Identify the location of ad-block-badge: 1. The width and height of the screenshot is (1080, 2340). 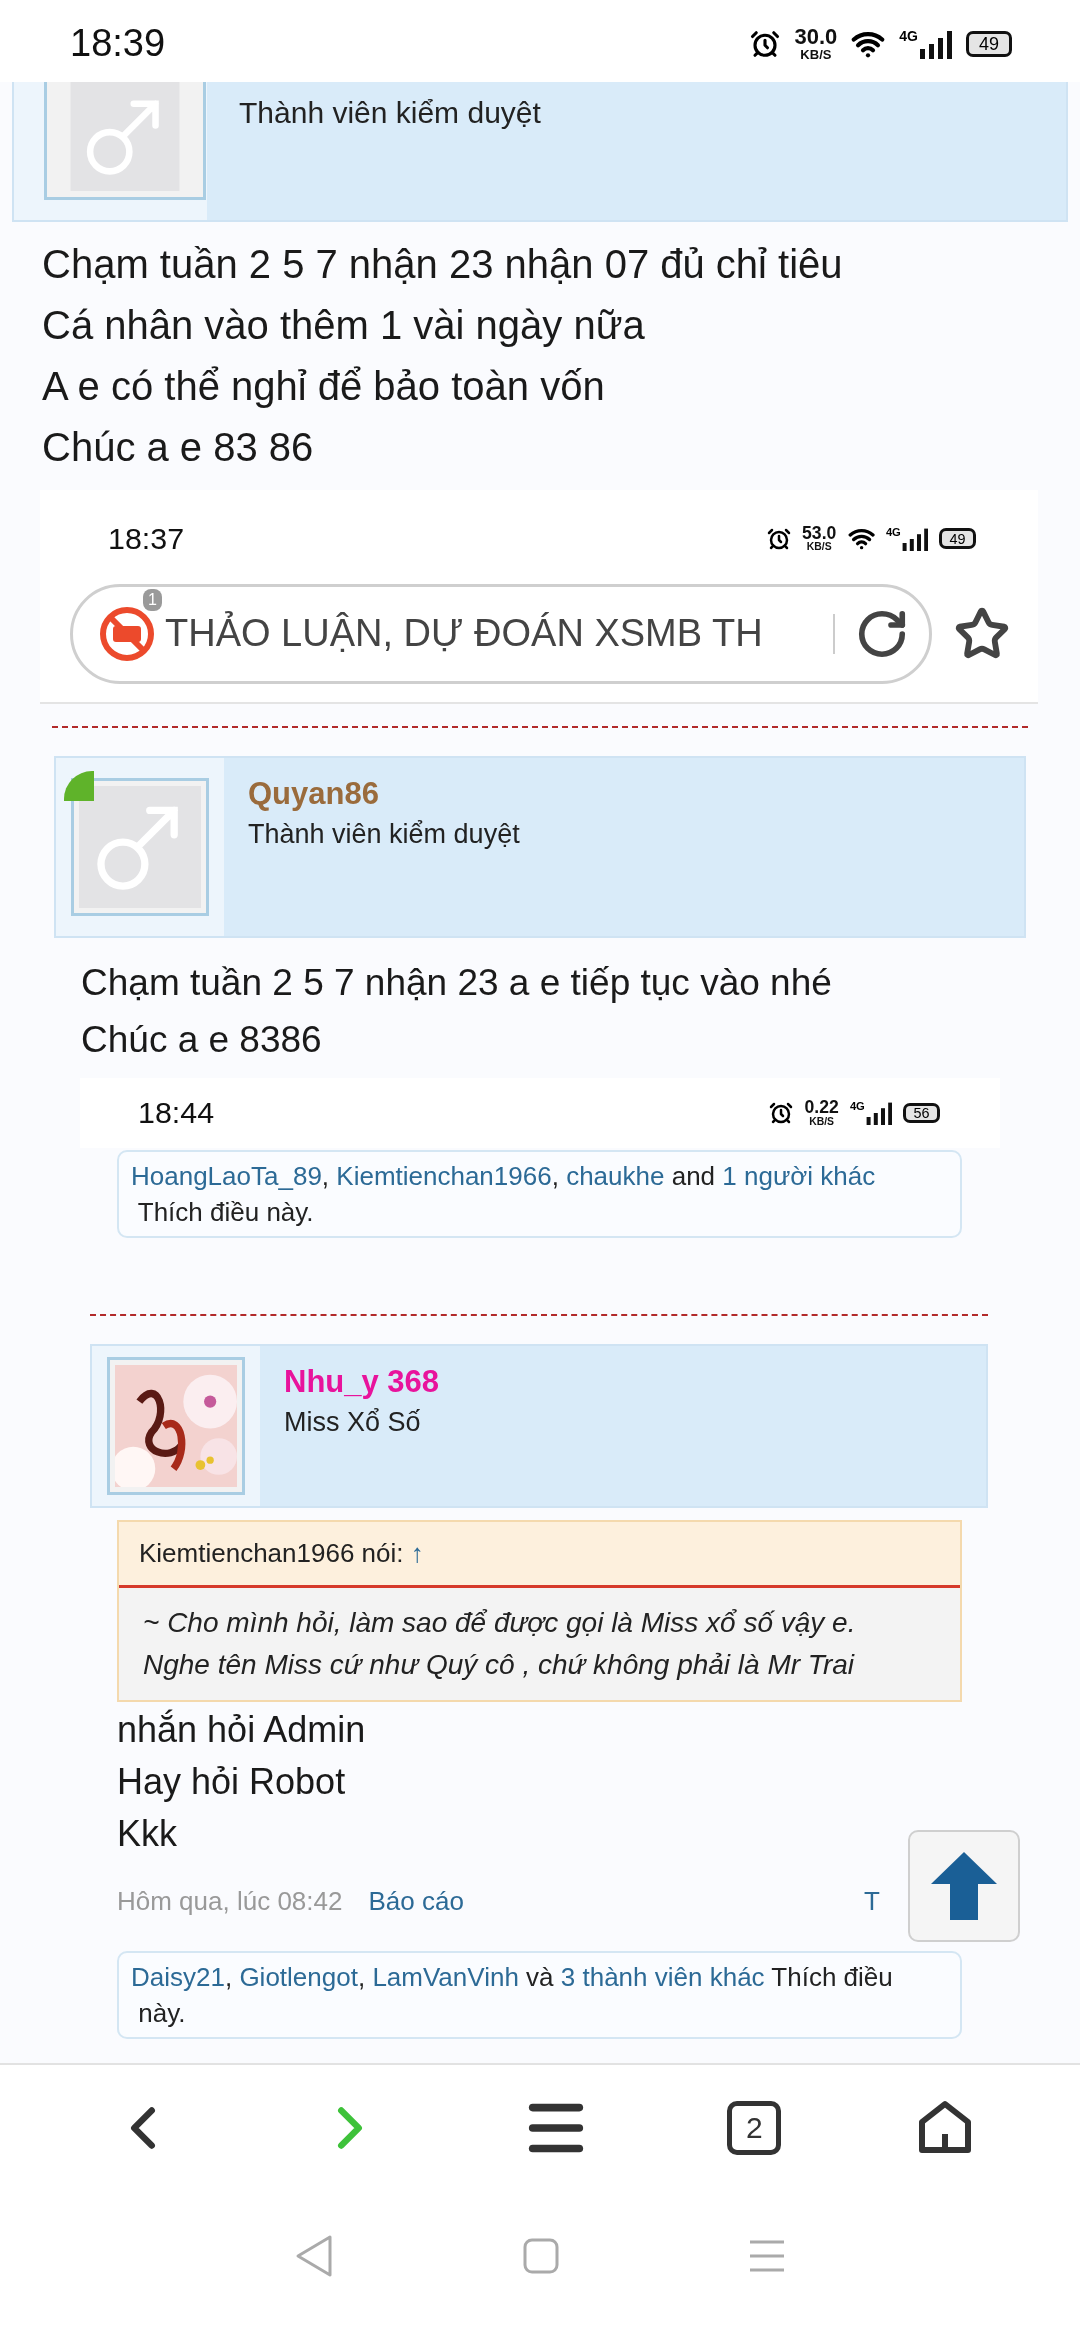
(152, 599).